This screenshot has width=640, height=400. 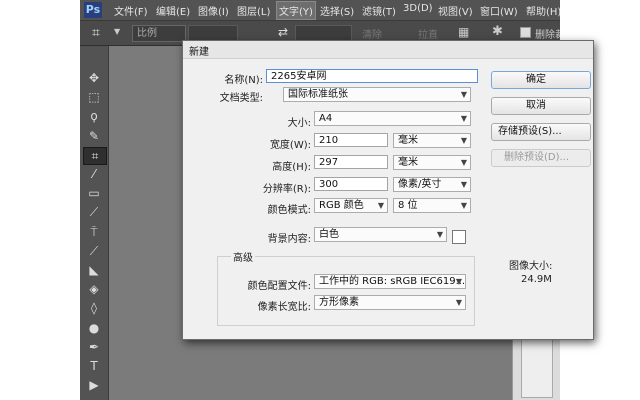 What do you see at coordinates (536, 279) in the screenshot?
I see `image-size-value: 24.9M` at bounding box center [536, 279].